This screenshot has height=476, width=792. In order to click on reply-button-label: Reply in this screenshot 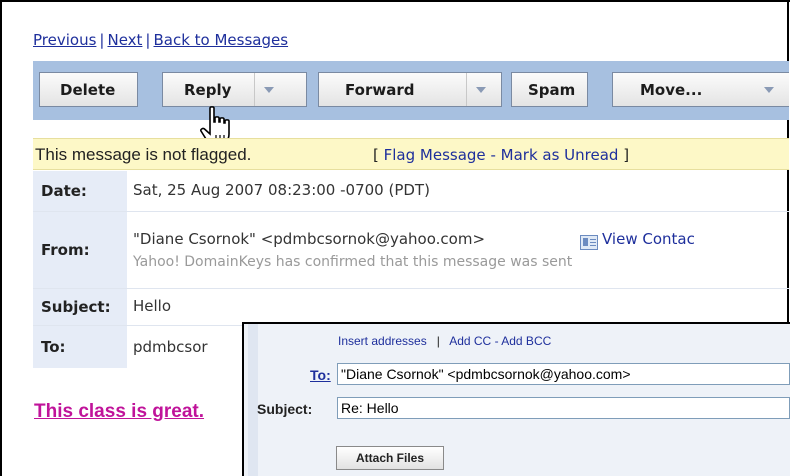, I will do `click(208, 89)`.